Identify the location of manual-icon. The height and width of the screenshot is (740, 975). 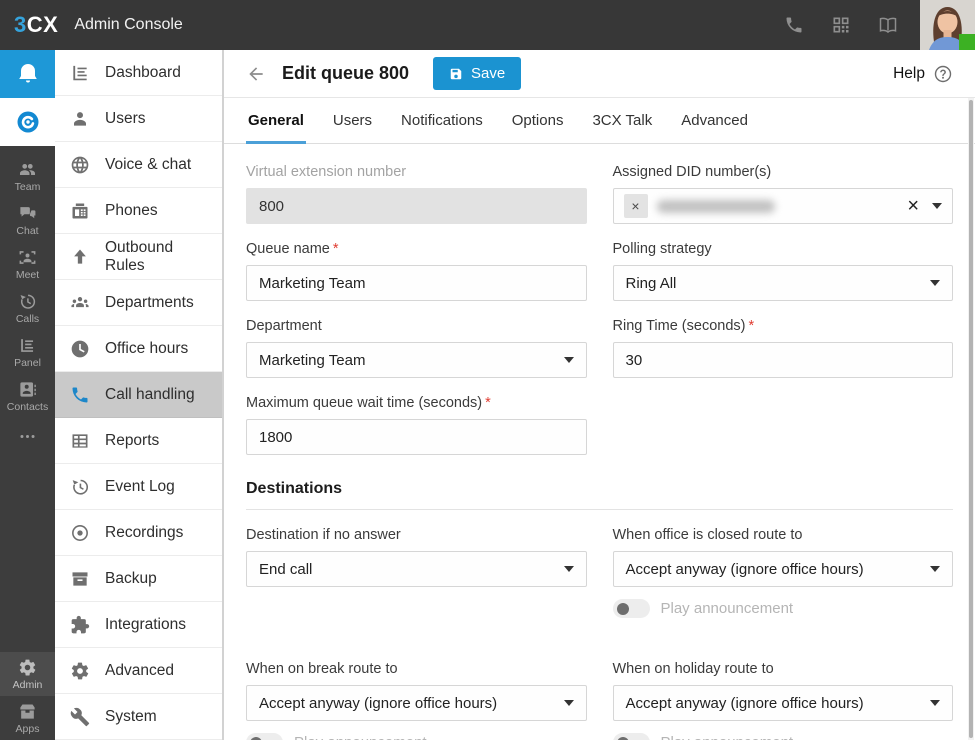
(888, 25).